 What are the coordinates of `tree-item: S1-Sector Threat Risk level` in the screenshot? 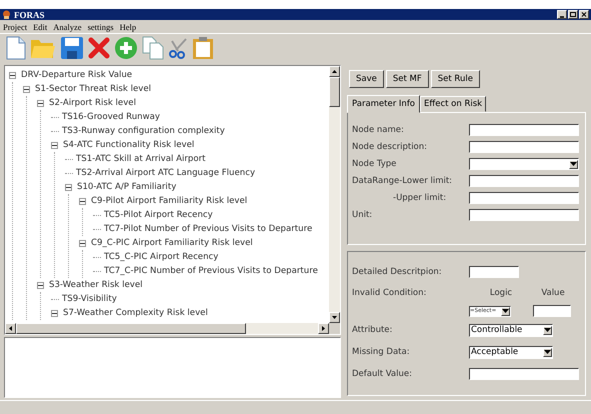 It's located at (93, 89).